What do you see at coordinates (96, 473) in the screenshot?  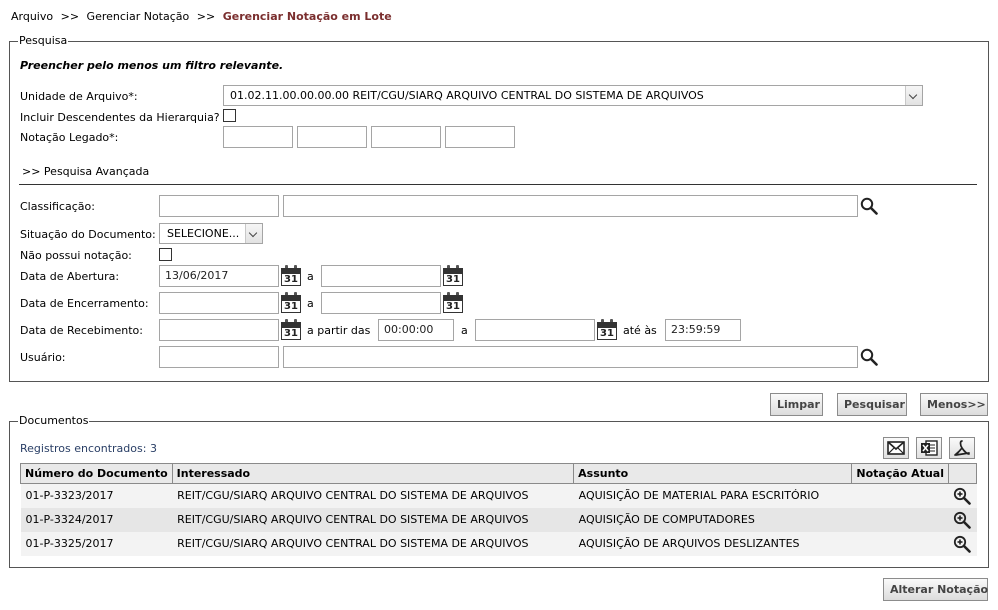 I see `column-header-numero: Número do Documento` at bounding box center [96, 473].